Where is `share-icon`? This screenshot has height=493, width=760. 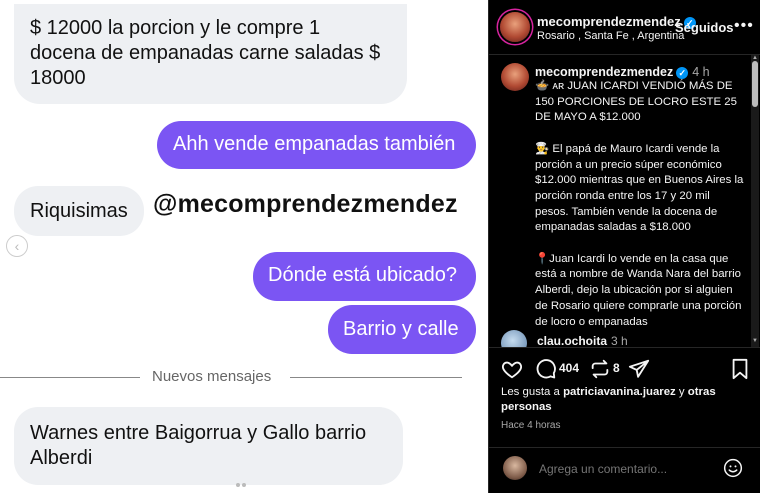 share-icon is located at coordinates (639, 369).